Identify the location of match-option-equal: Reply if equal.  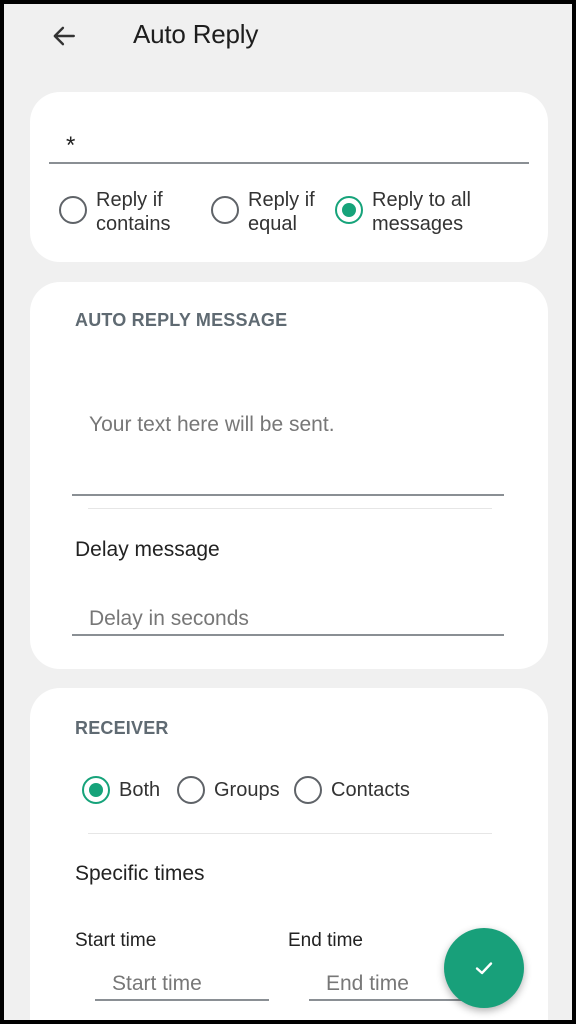
(263, 212).